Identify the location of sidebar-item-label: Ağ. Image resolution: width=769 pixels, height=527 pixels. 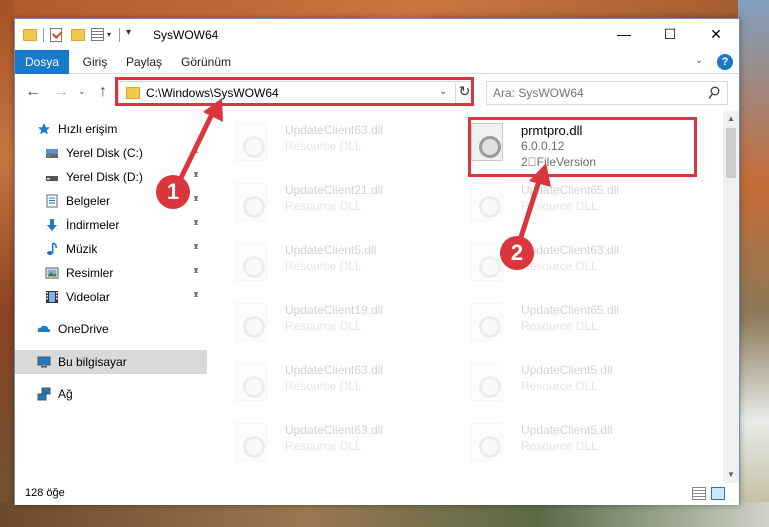
(65, 394).